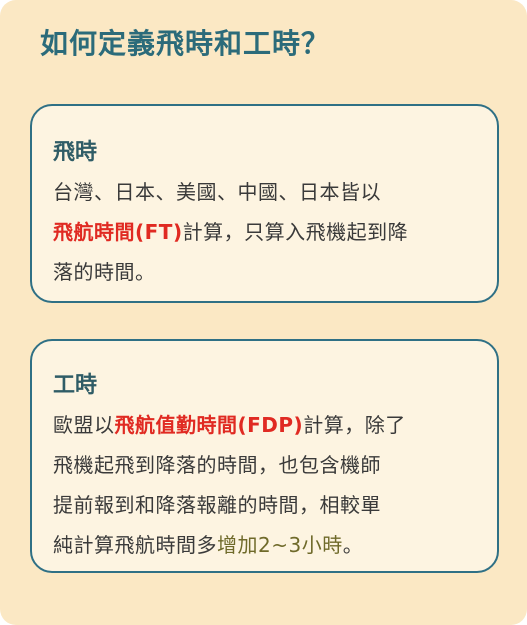  What do you see at coordinates (135, 545) in the screenshot?
I see `fdp-line-4-prefix: 純計算飛航時間多` at bounding box center [135, 545].